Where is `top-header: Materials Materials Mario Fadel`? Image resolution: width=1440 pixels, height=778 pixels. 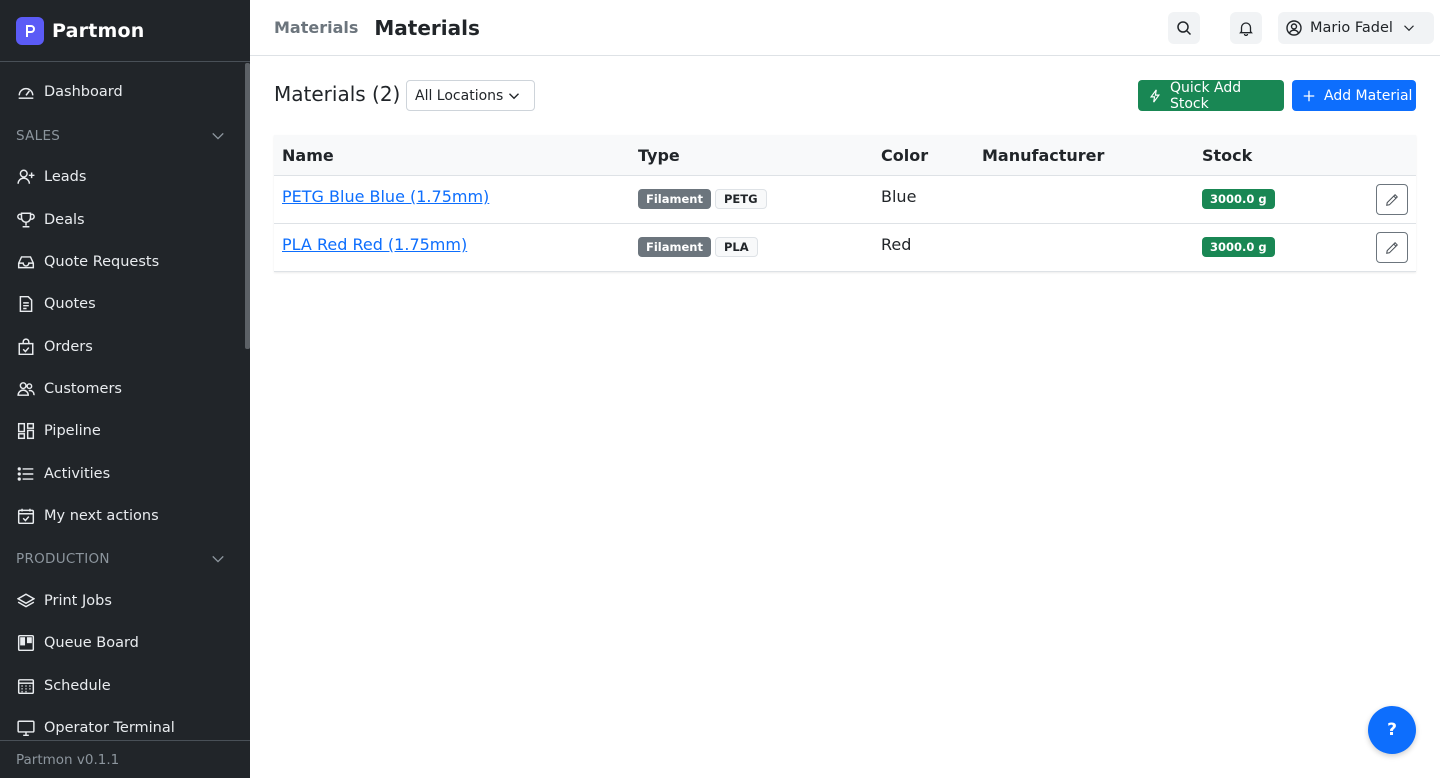 top-header: Materials Materials Mario Fadel is located at coordinates (845, 28).